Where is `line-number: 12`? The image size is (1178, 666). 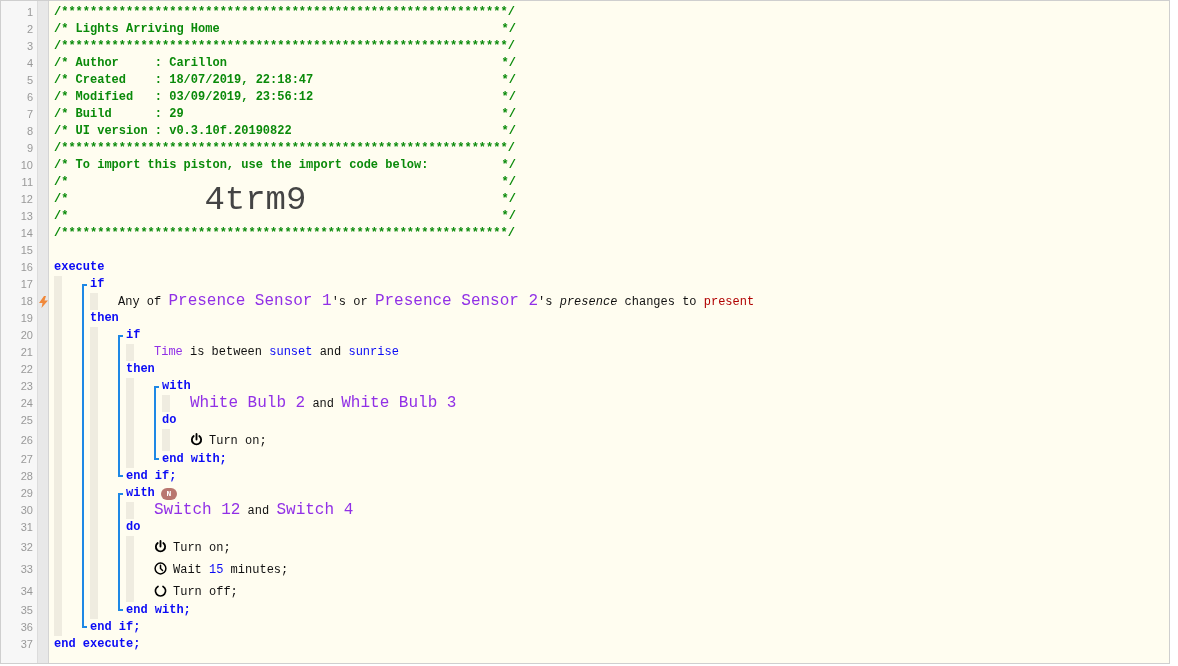 line-number: 12 is located at coordinates (26, 199).